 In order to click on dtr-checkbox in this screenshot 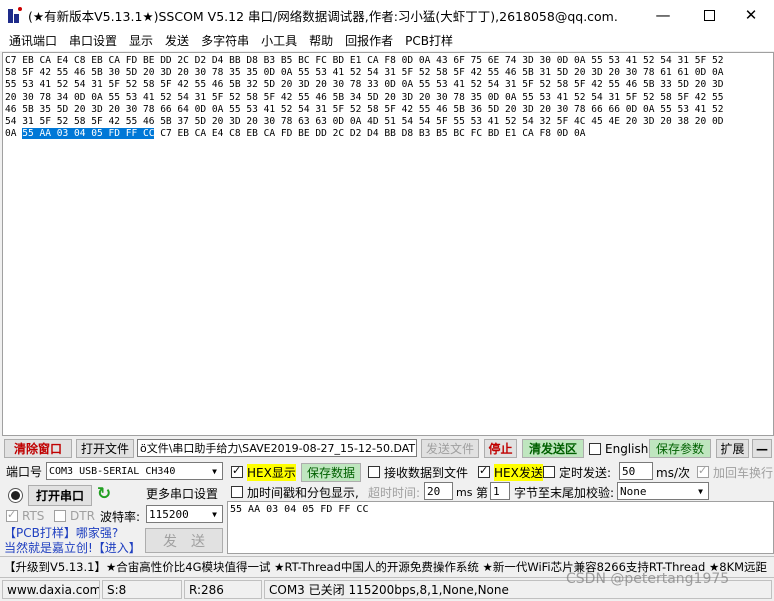, I will do `click(60, 516)`.